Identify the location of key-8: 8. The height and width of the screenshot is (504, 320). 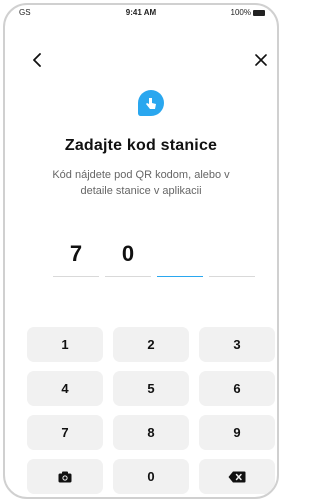
(151, 432).